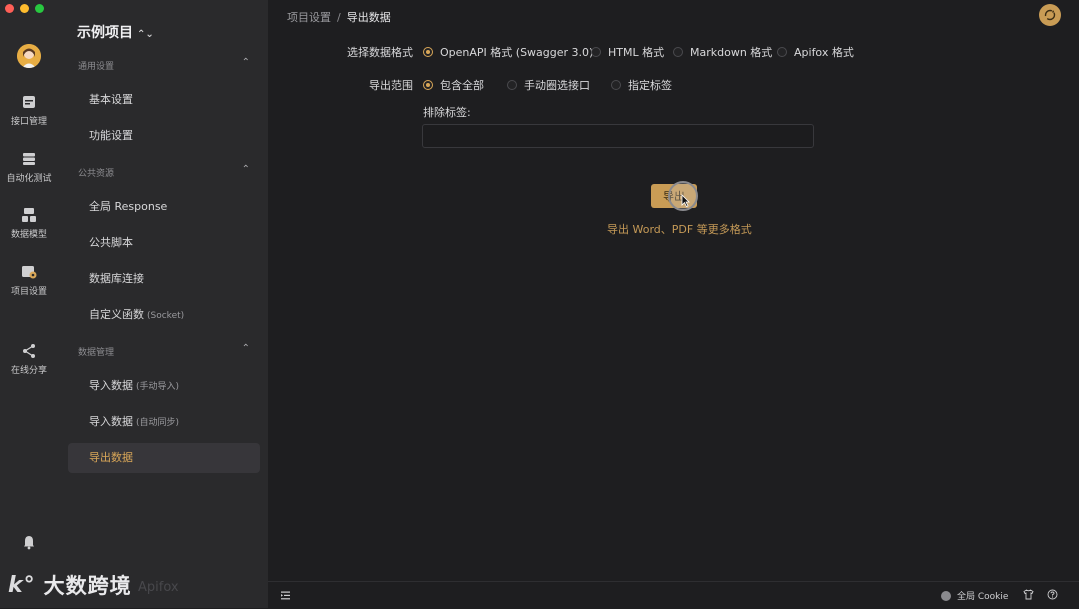 Image resolution: width=1079 pixels, height=609 pixels. I want to click on apifox-watermark: Apifox, so click(158, 587).